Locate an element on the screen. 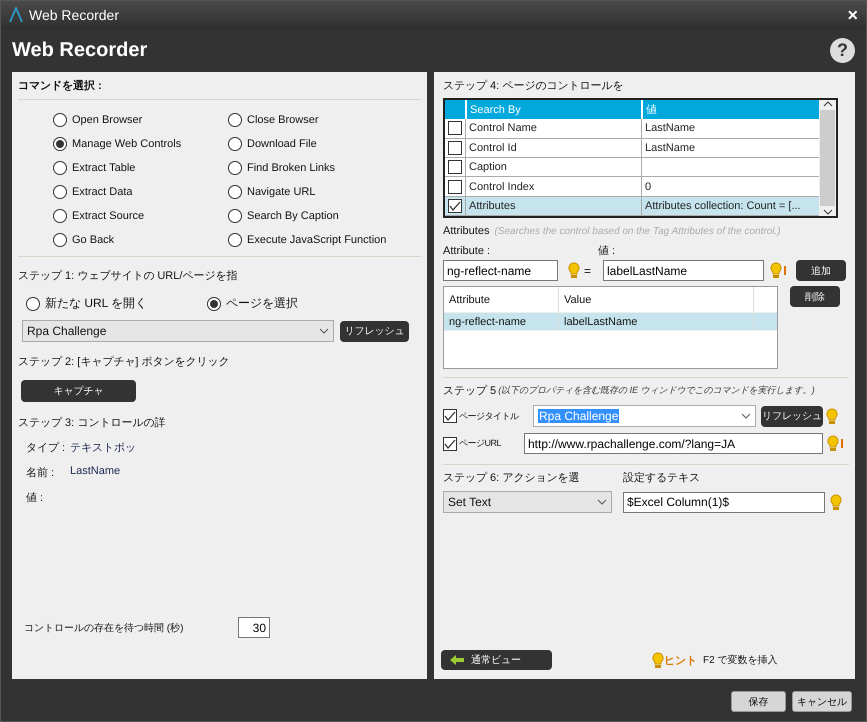 The width and height of the screenshot is (867, 722). column-header: Attribute is located at coordinates (501, 299).